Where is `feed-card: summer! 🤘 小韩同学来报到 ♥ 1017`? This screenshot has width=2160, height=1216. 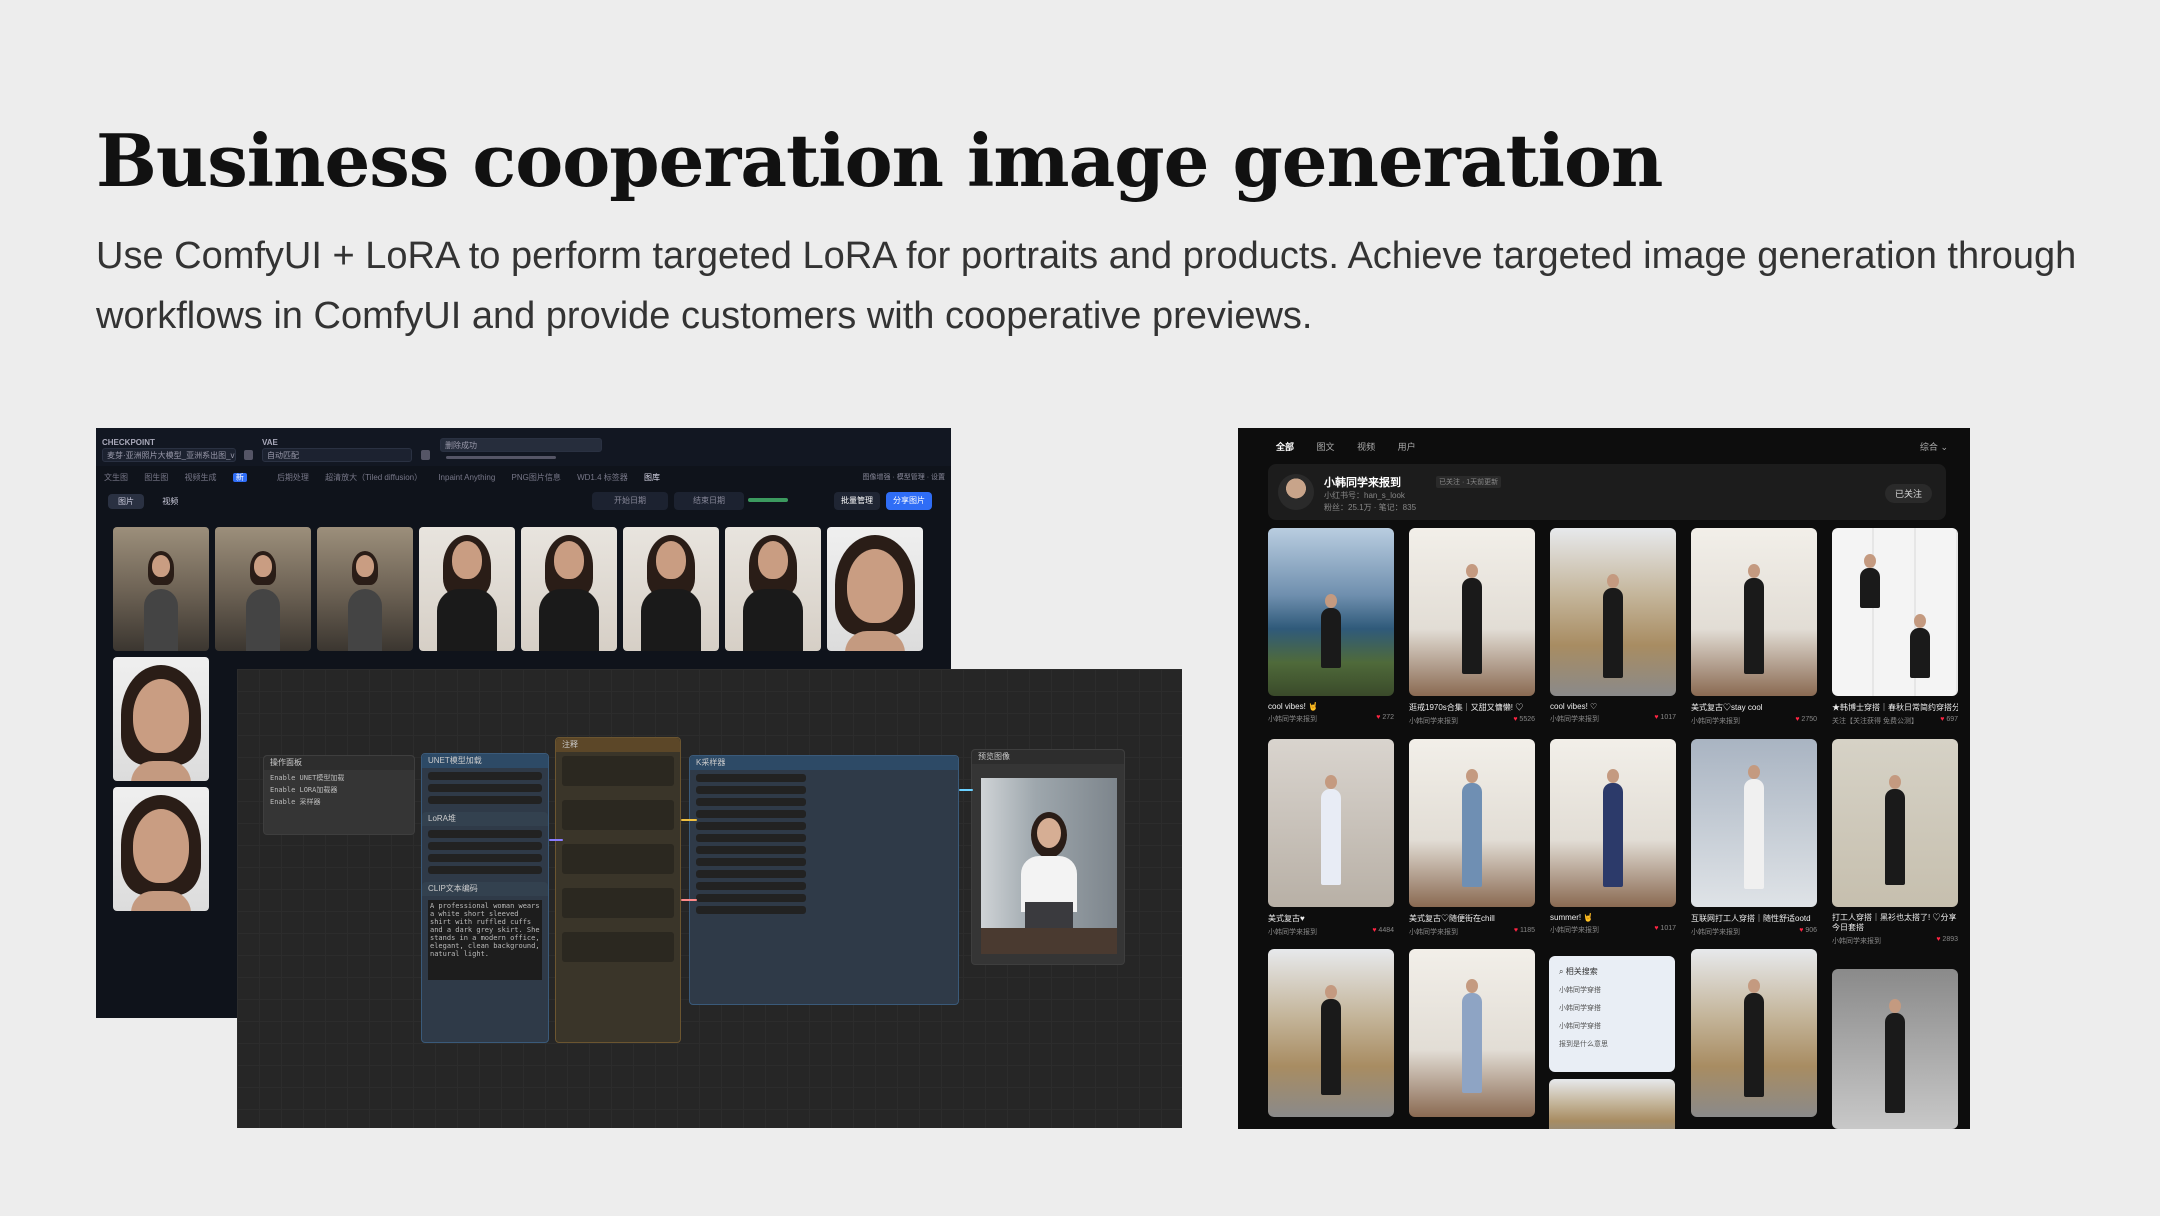
feed-card: summer! 🤘 小韩同学来报到 ♥ 1017 is located at coordinates (1613, 837).